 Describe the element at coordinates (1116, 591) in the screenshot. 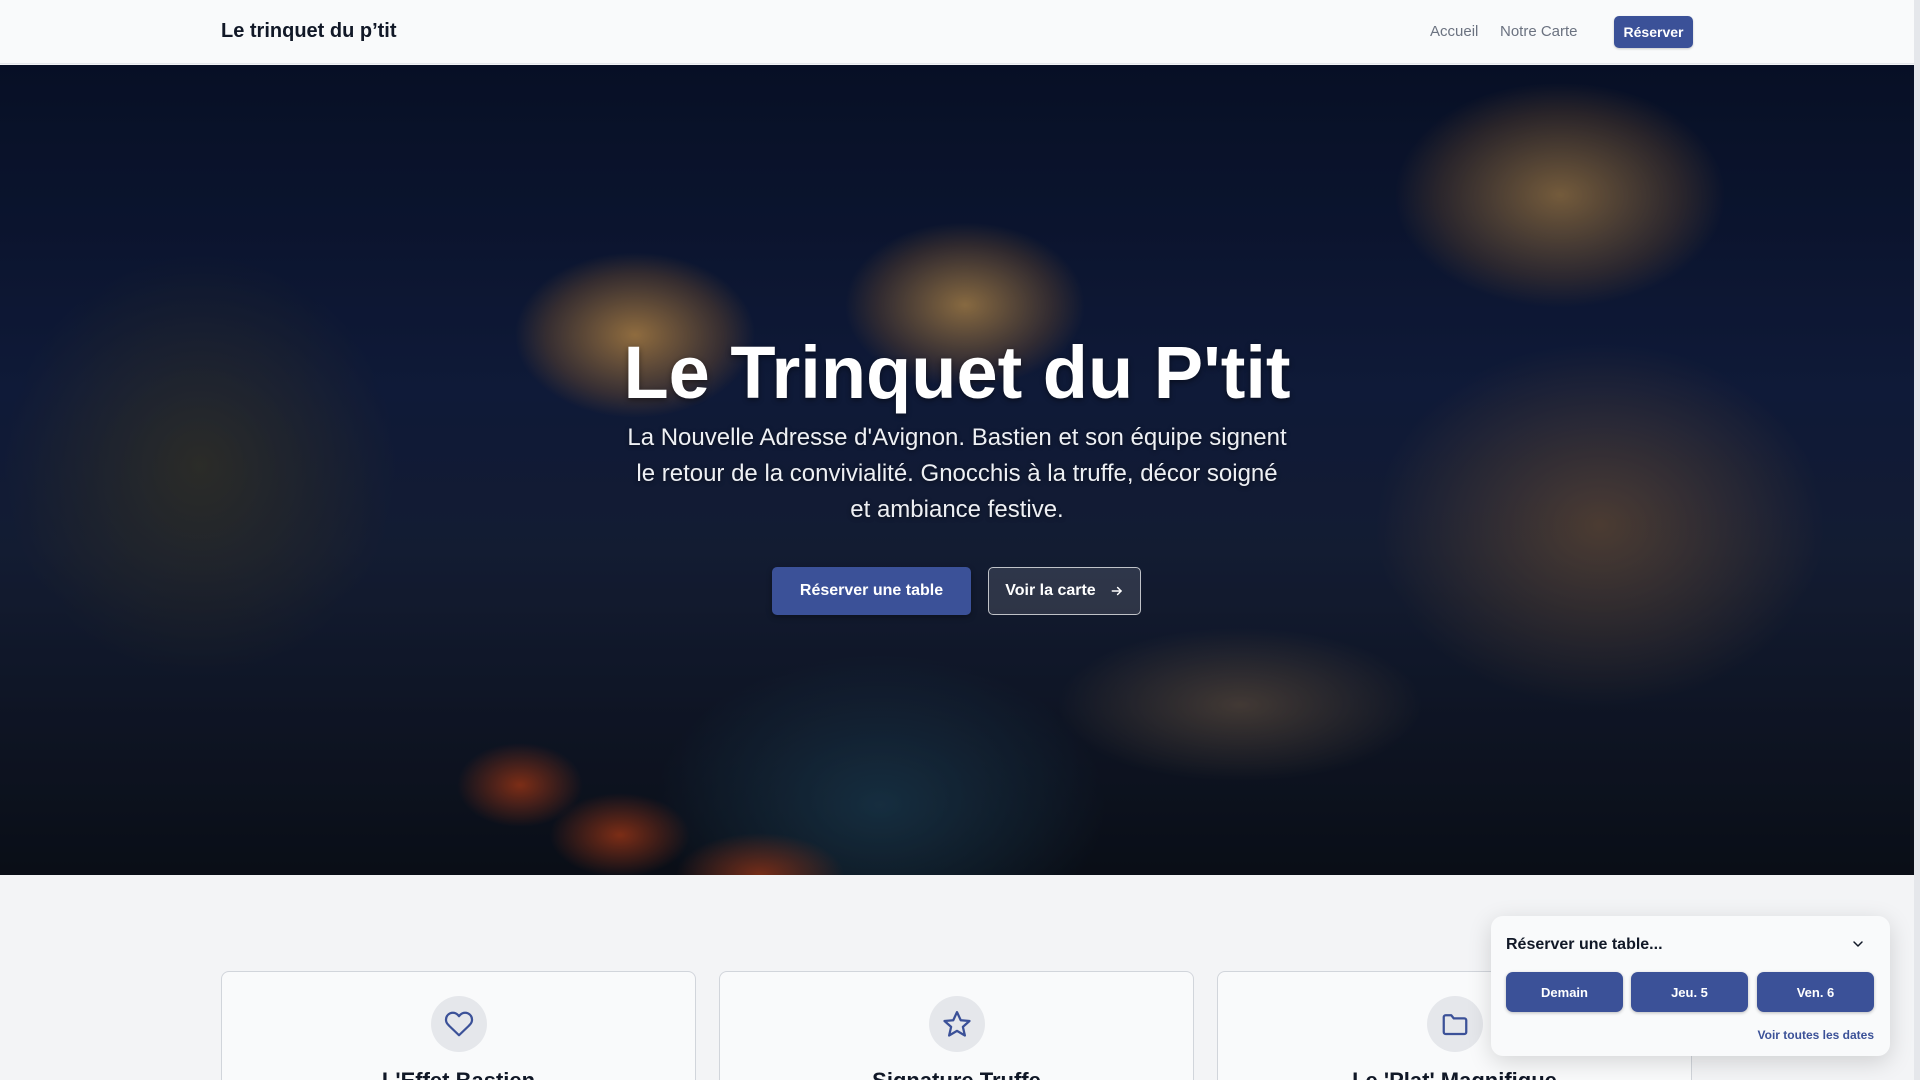

I see `arrow-right-icon` at that location.